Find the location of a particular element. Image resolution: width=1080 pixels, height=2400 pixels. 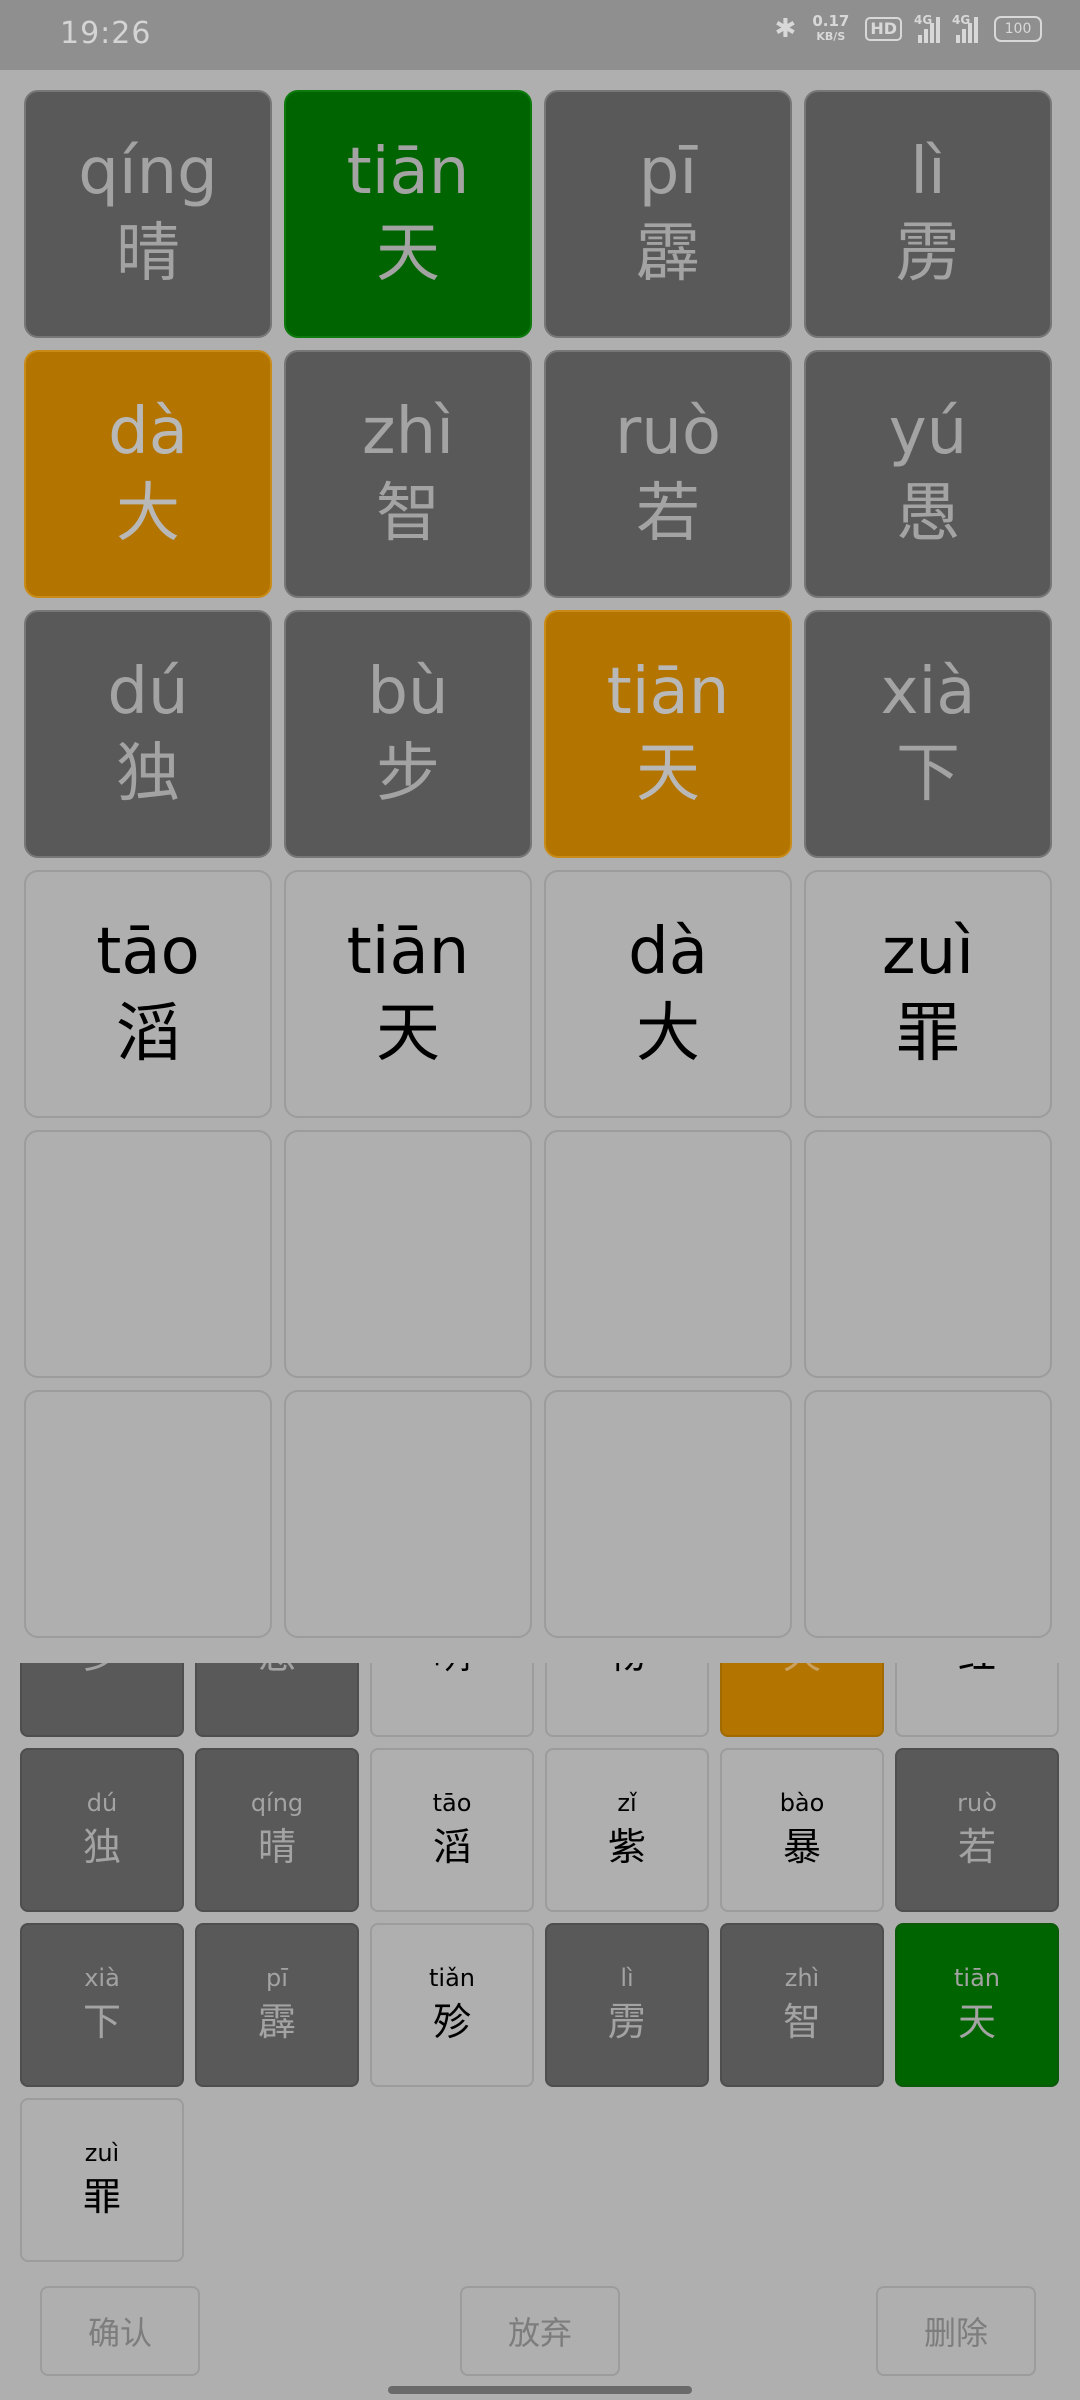

char-key: tāo 滔 is located at coordinates (452, 1830).